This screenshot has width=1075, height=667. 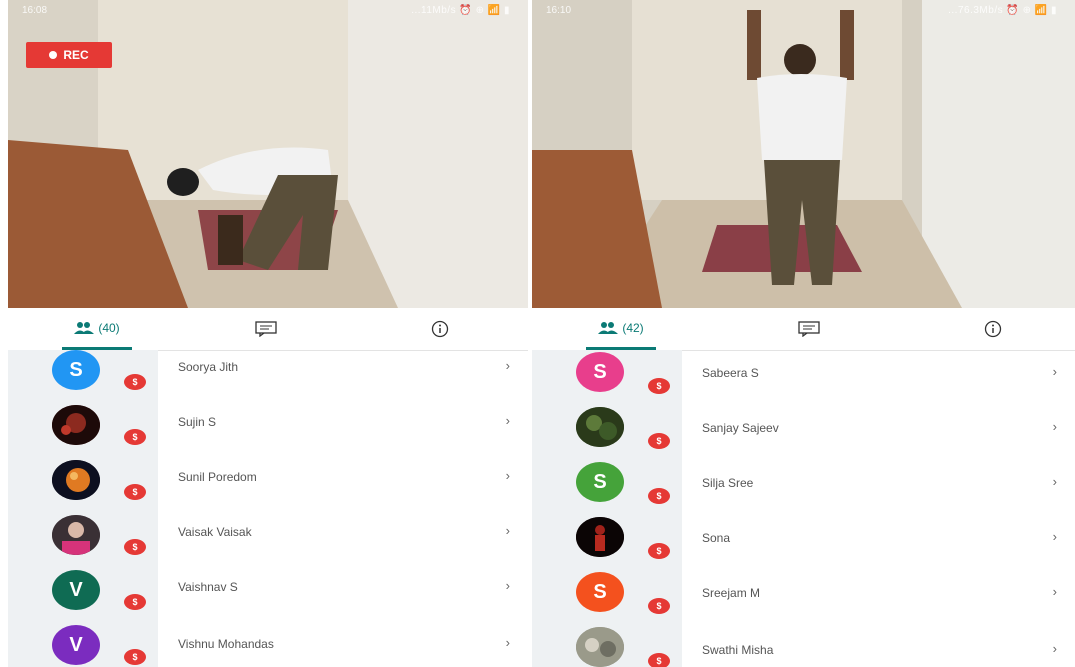 I want to click on recording-indicator: REC, so click(x=69, y=55).